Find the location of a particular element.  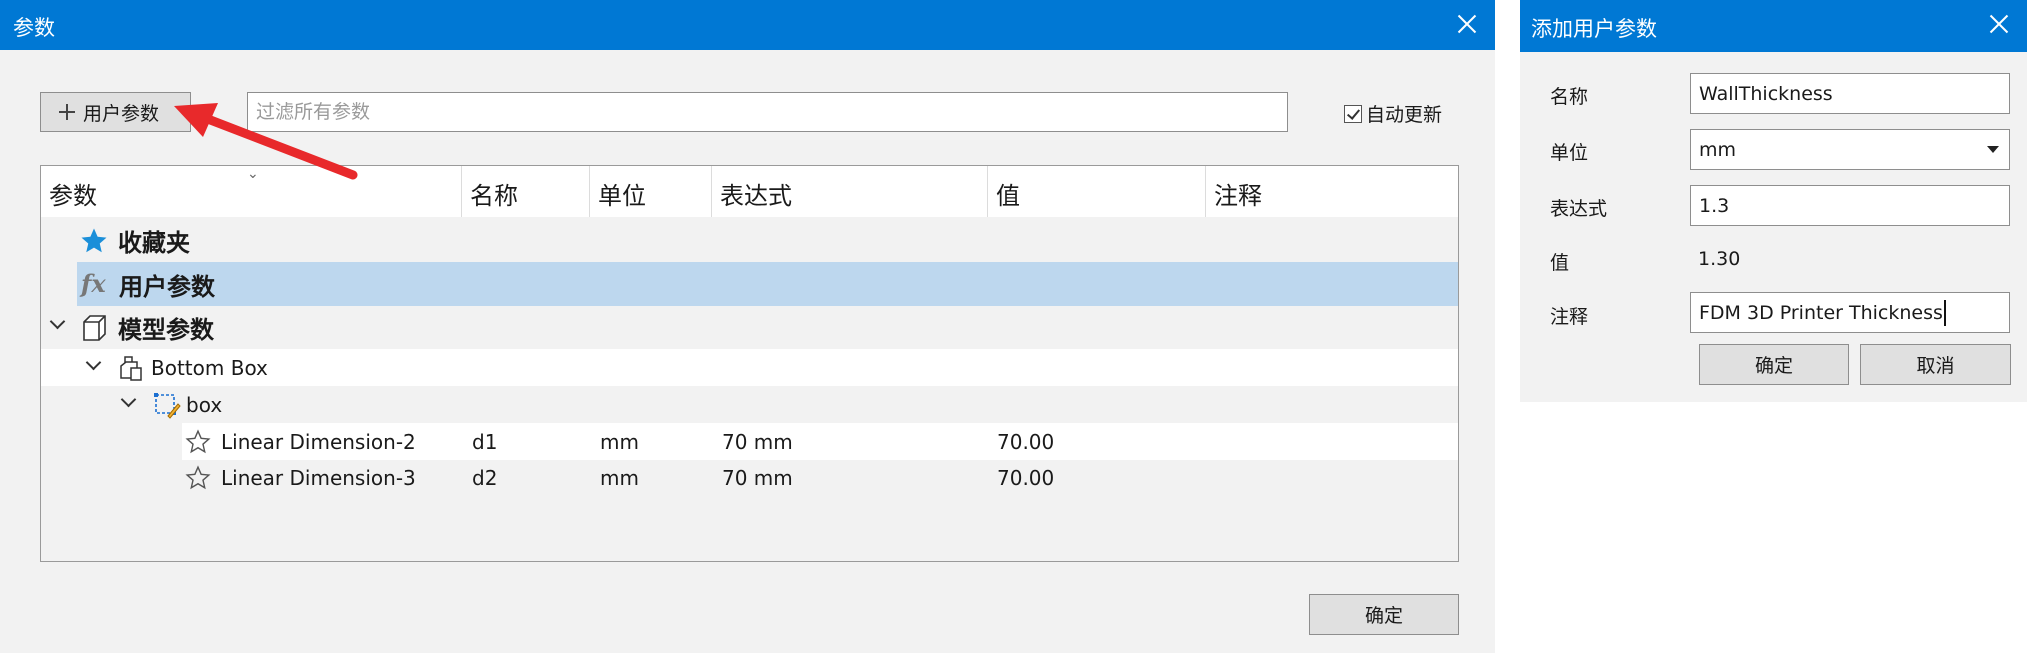

column-header-name: 名称 is located at coordinates (526, 191).